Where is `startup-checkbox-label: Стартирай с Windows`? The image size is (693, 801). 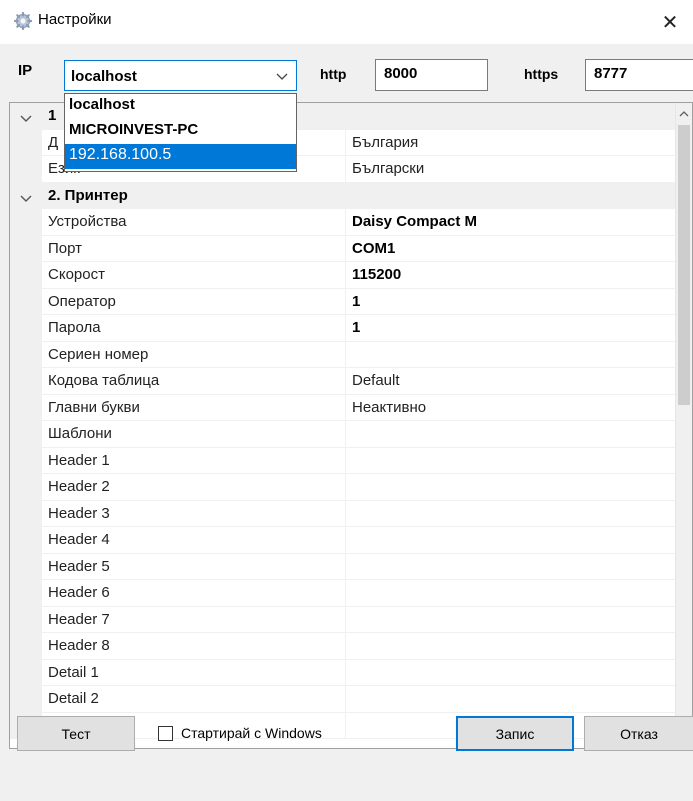
startup-checkbox-label: Стартирай с Windows is located at coordinates (251, 733).